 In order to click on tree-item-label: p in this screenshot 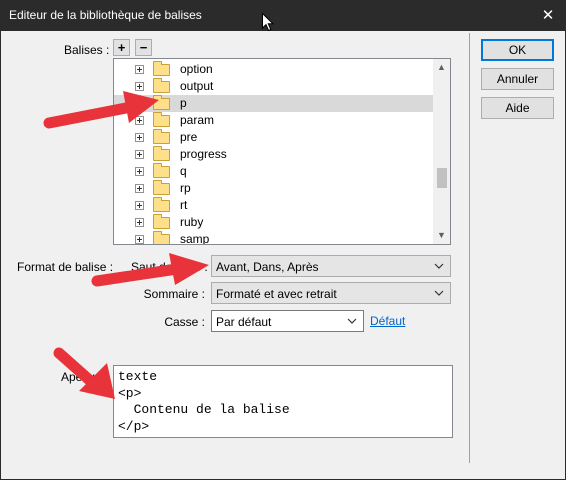, I will do `click(183, 103)`.